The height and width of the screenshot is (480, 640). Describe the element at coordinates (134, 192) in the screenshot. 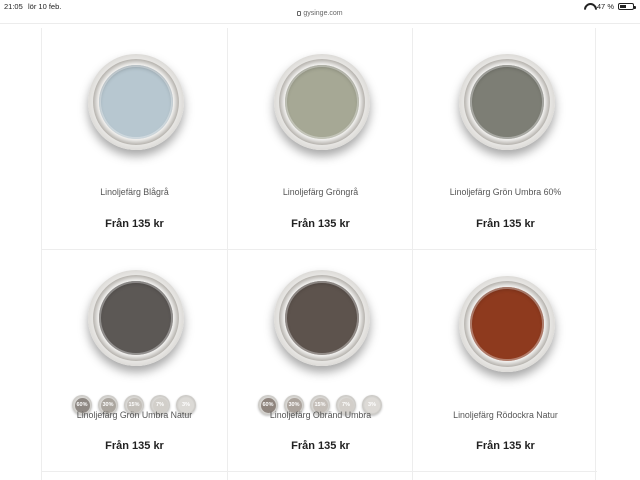

I see `product-name: Linoljefärg Blågrå` at that location.